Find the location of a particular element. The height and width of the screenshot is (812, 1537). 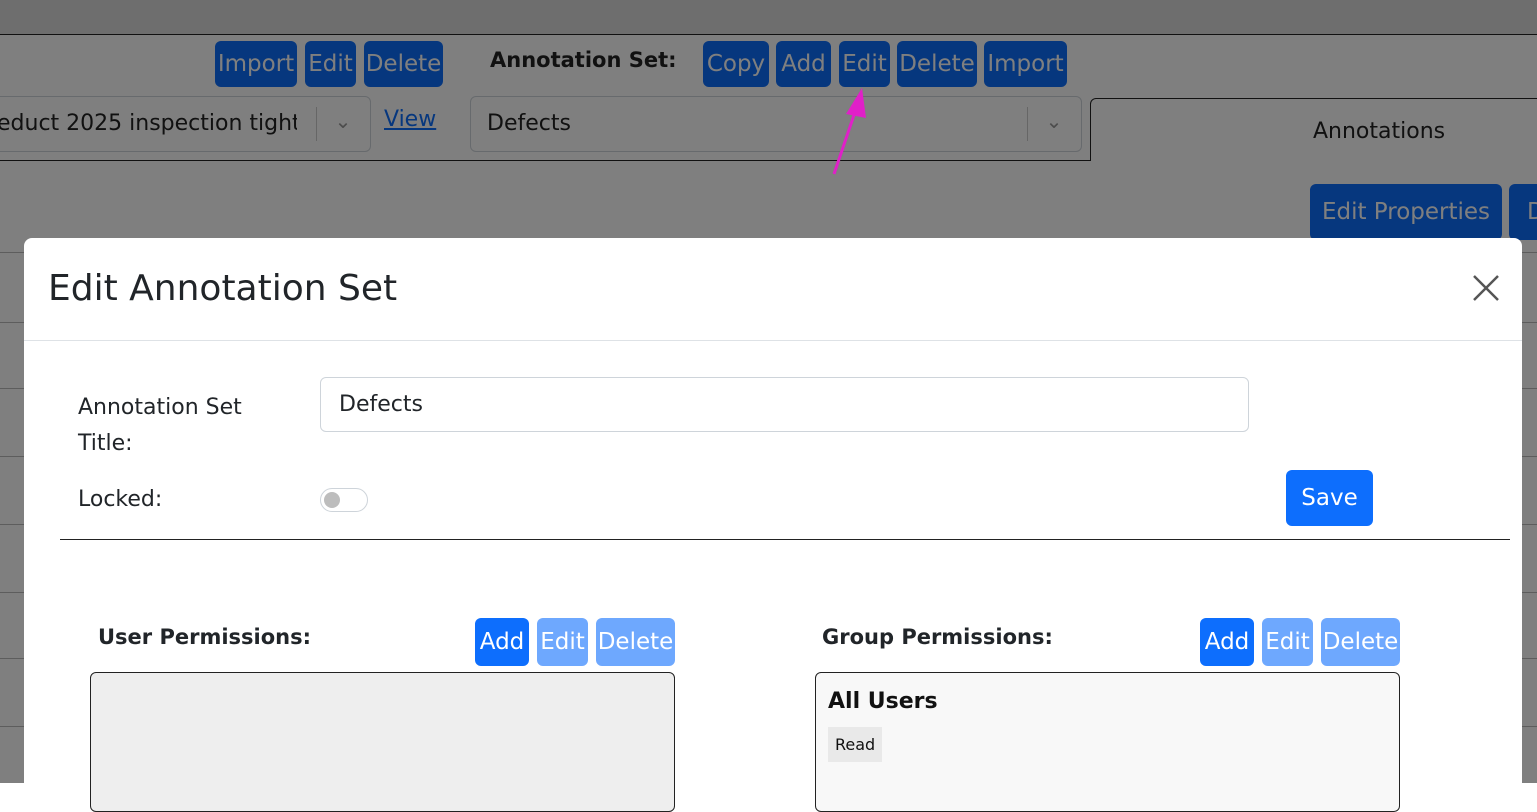

group-permissions-title: Group Permissions: is located at coordinates (937, 637).